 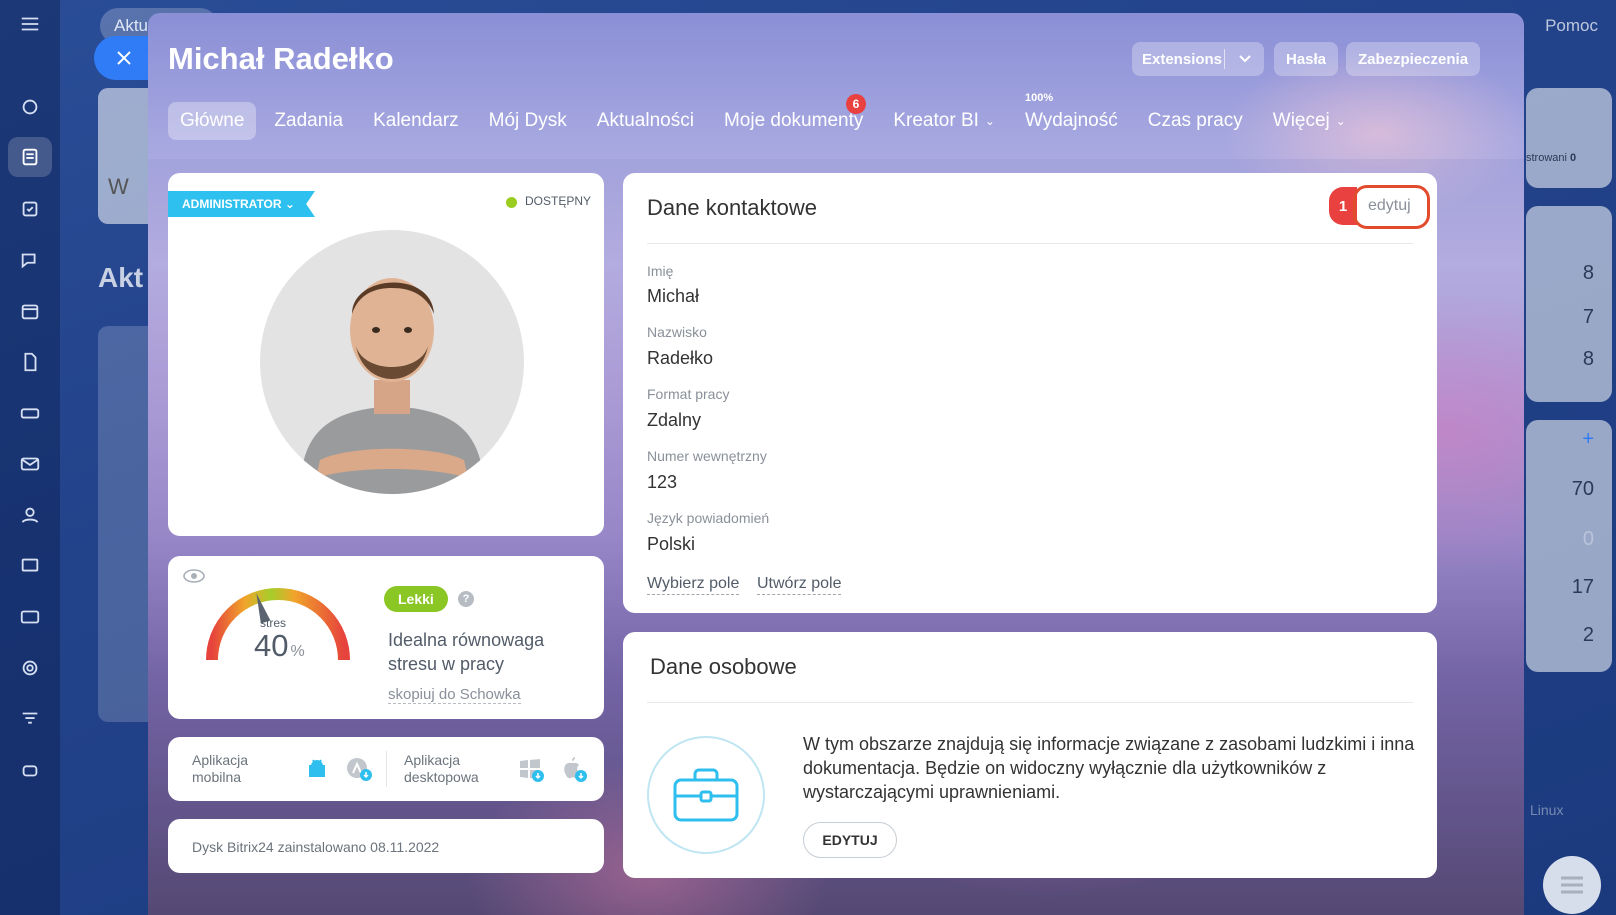 What do you see at coordinates (454, 695) in the screenshot?
I see `copy-to-clipboard-link: skopiuj do Schowka` at bounding box center [454, 695].